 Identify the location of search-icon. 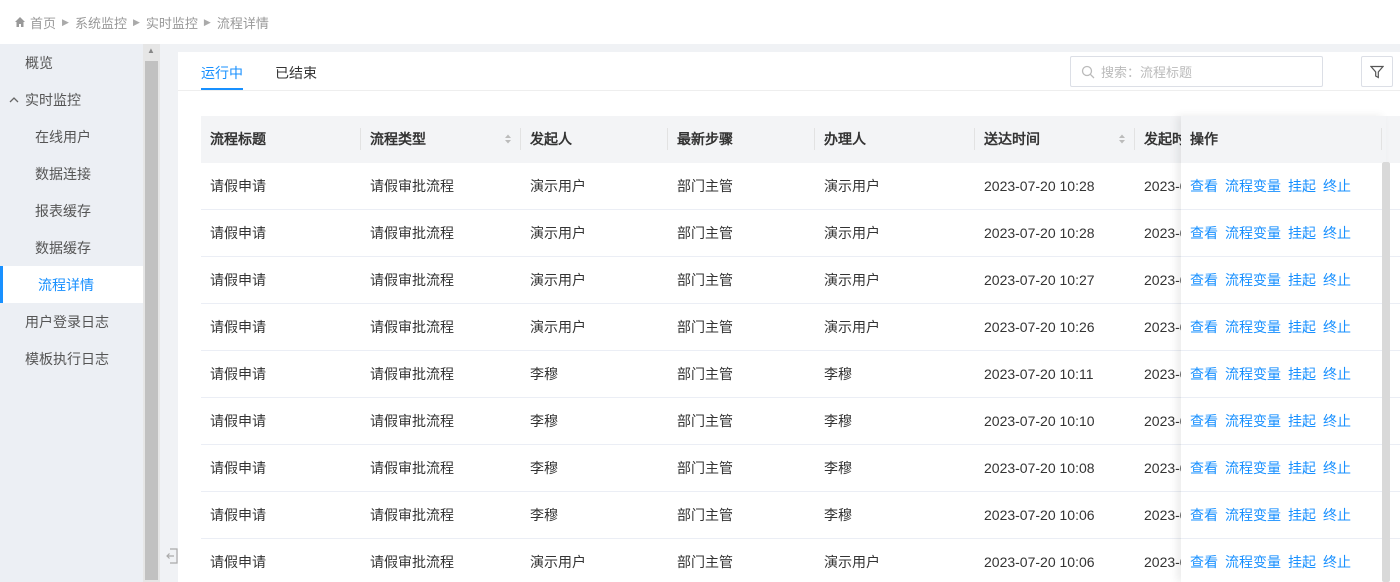
(1088, 71).